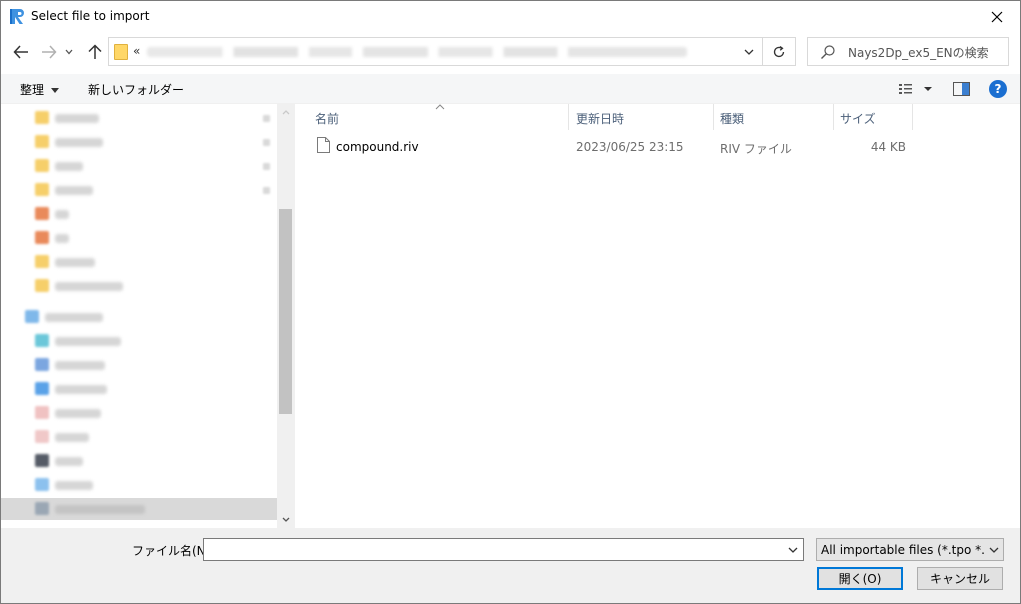 The width and height of the screenshot is (1021, 604). I want to click on address-dropdown-button, so click(749, 51).